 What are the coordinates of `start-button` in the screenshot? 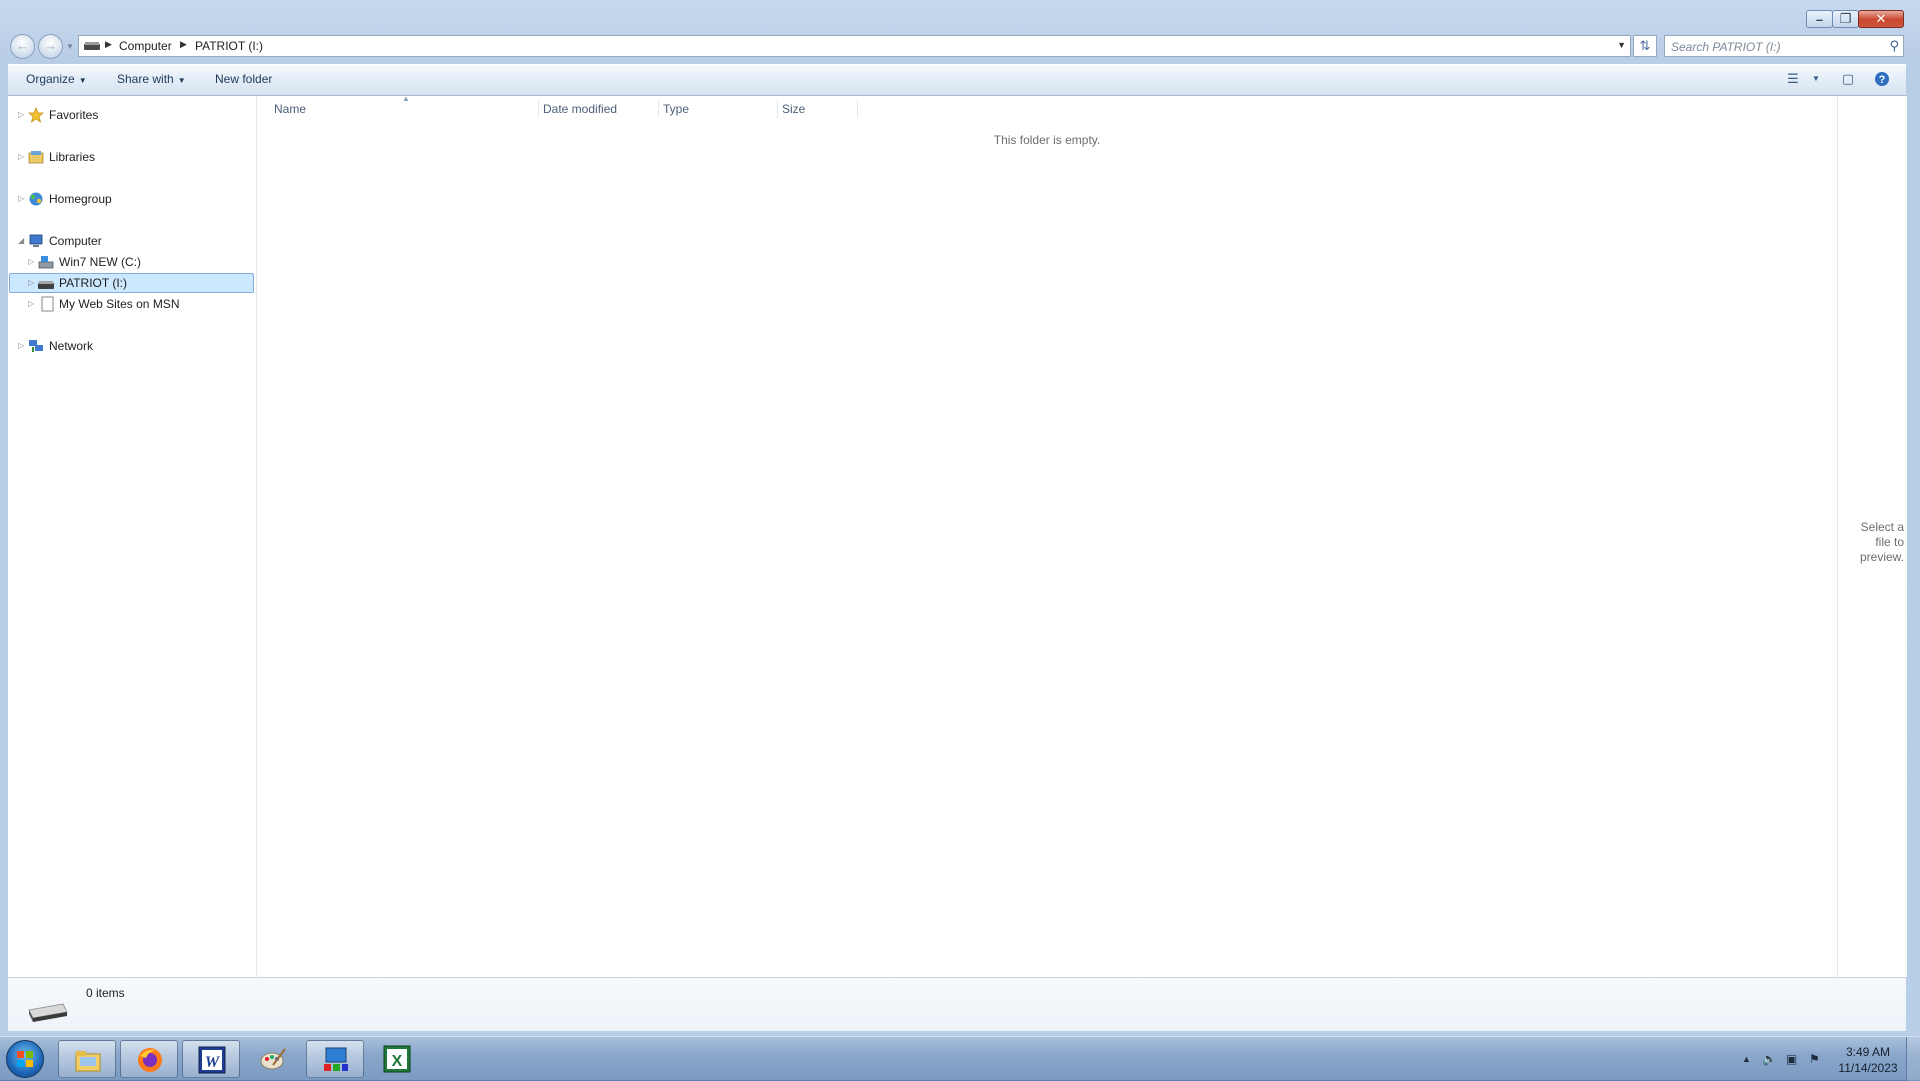 It's located at (25, 1059).